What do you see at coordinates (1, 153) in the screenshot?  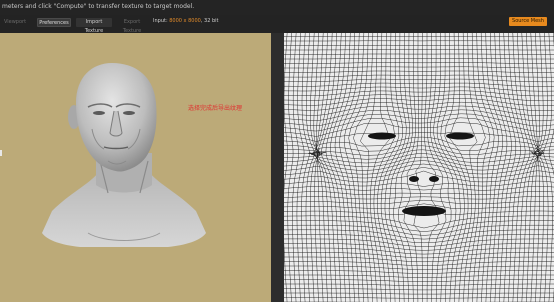 I see `panel-edge-marker` at bounding box center [1, 153].